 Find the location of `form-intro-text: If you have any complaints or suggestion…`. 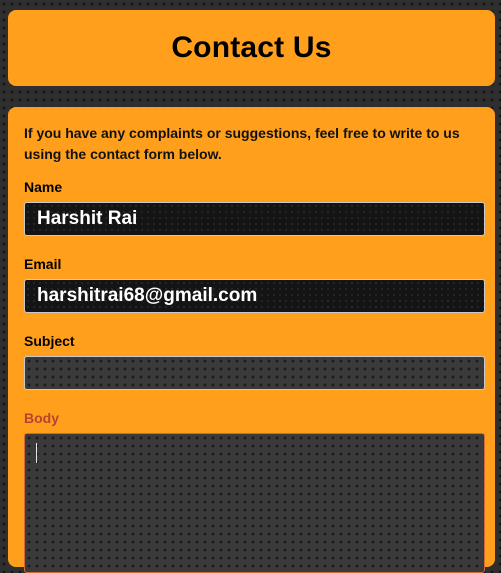

form-intro-text: If you have any complaints or suggestion… is located at coordinates (242, 143).